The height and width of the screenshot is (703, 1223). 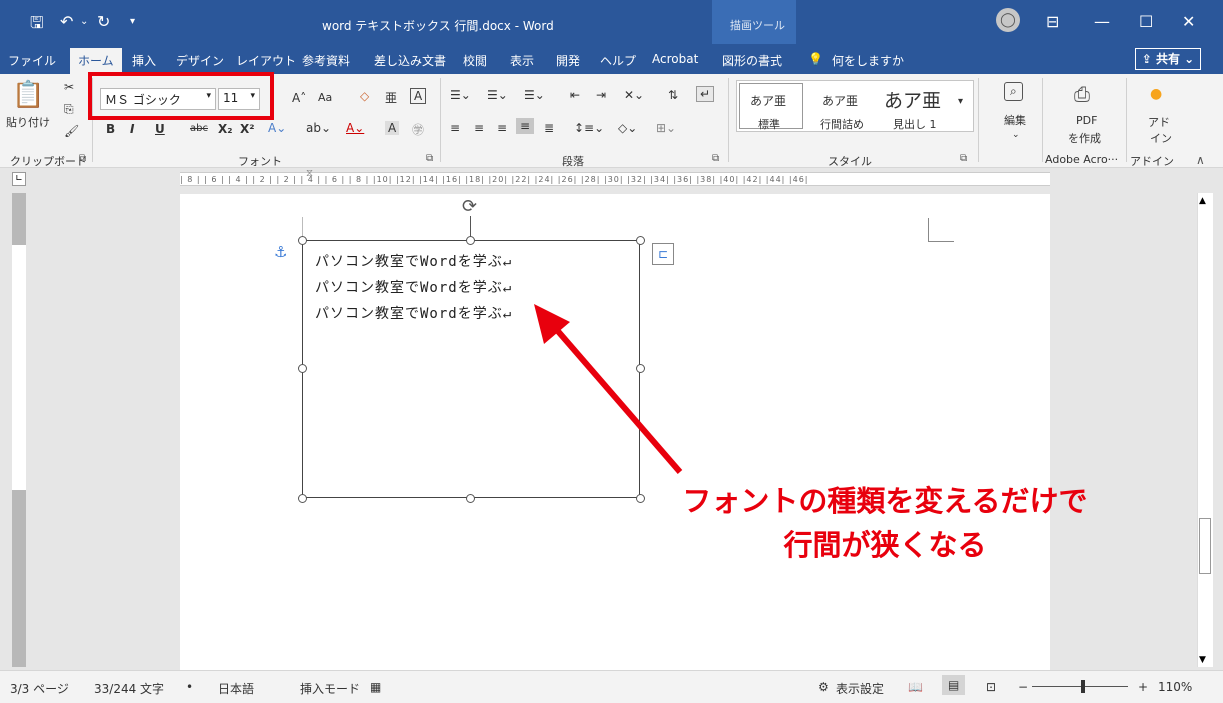 I want to click on undo-icon: ↶, so click(x=66, y=21).